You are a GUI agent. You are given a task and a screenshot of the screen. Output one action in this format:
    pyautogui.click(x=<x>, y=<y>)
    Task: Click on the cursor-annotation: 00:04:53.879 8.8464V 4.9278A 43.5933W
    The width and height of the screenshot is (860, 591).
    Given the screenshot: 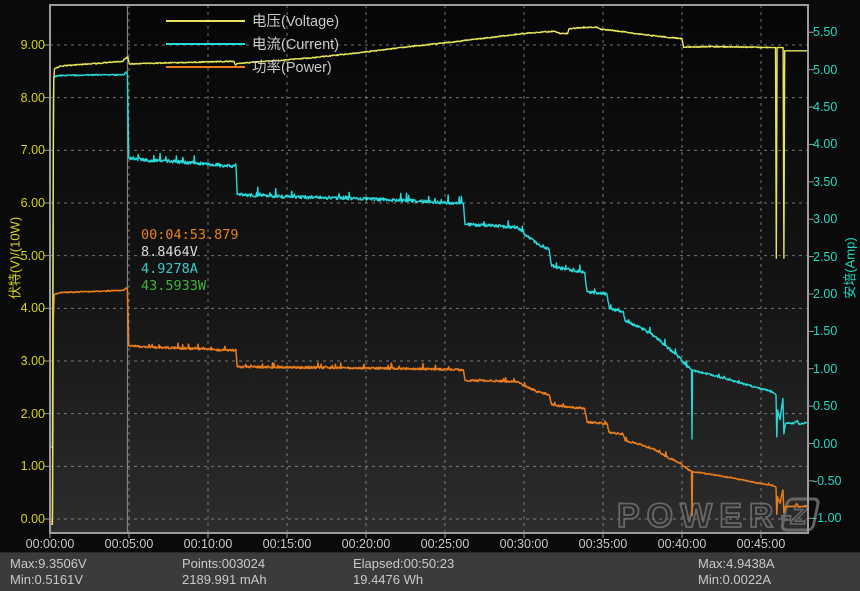 What is the action you would take?
    pyautogui.click(x=190, y=261)
    